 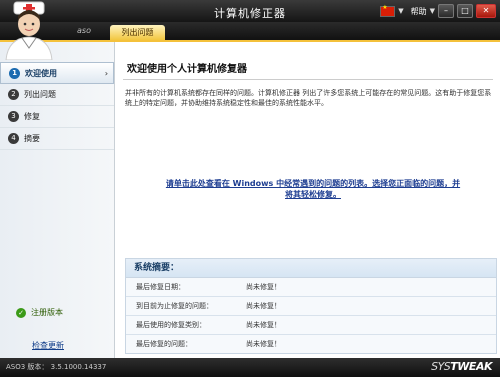 What do you see at coordinates (57, 139) in the screenshot?
I see `sidebar-item-summary: 4 摘要` at bounding box center [57, 139].